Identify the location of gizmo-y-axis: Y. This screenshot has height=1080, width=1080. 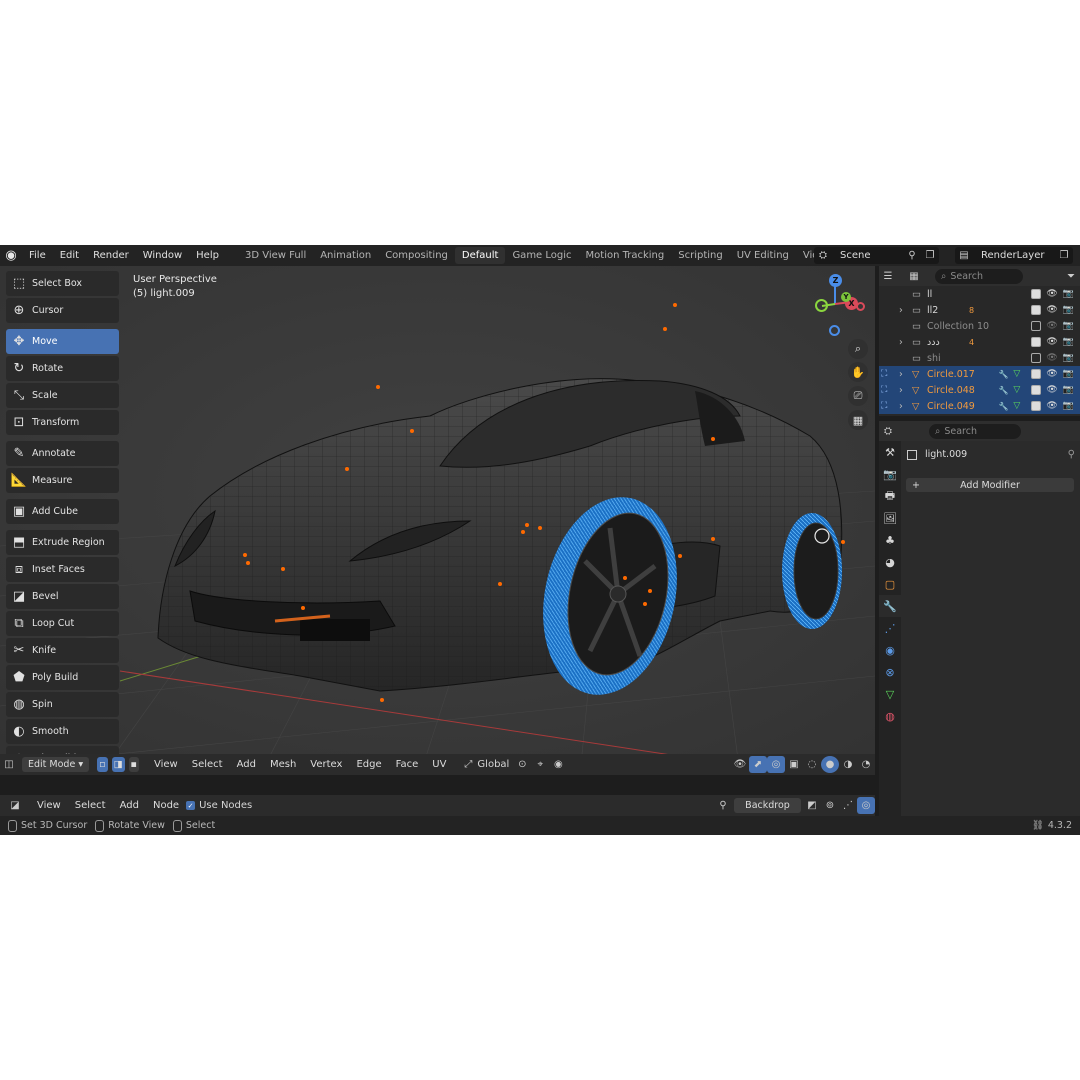
(846, 297).